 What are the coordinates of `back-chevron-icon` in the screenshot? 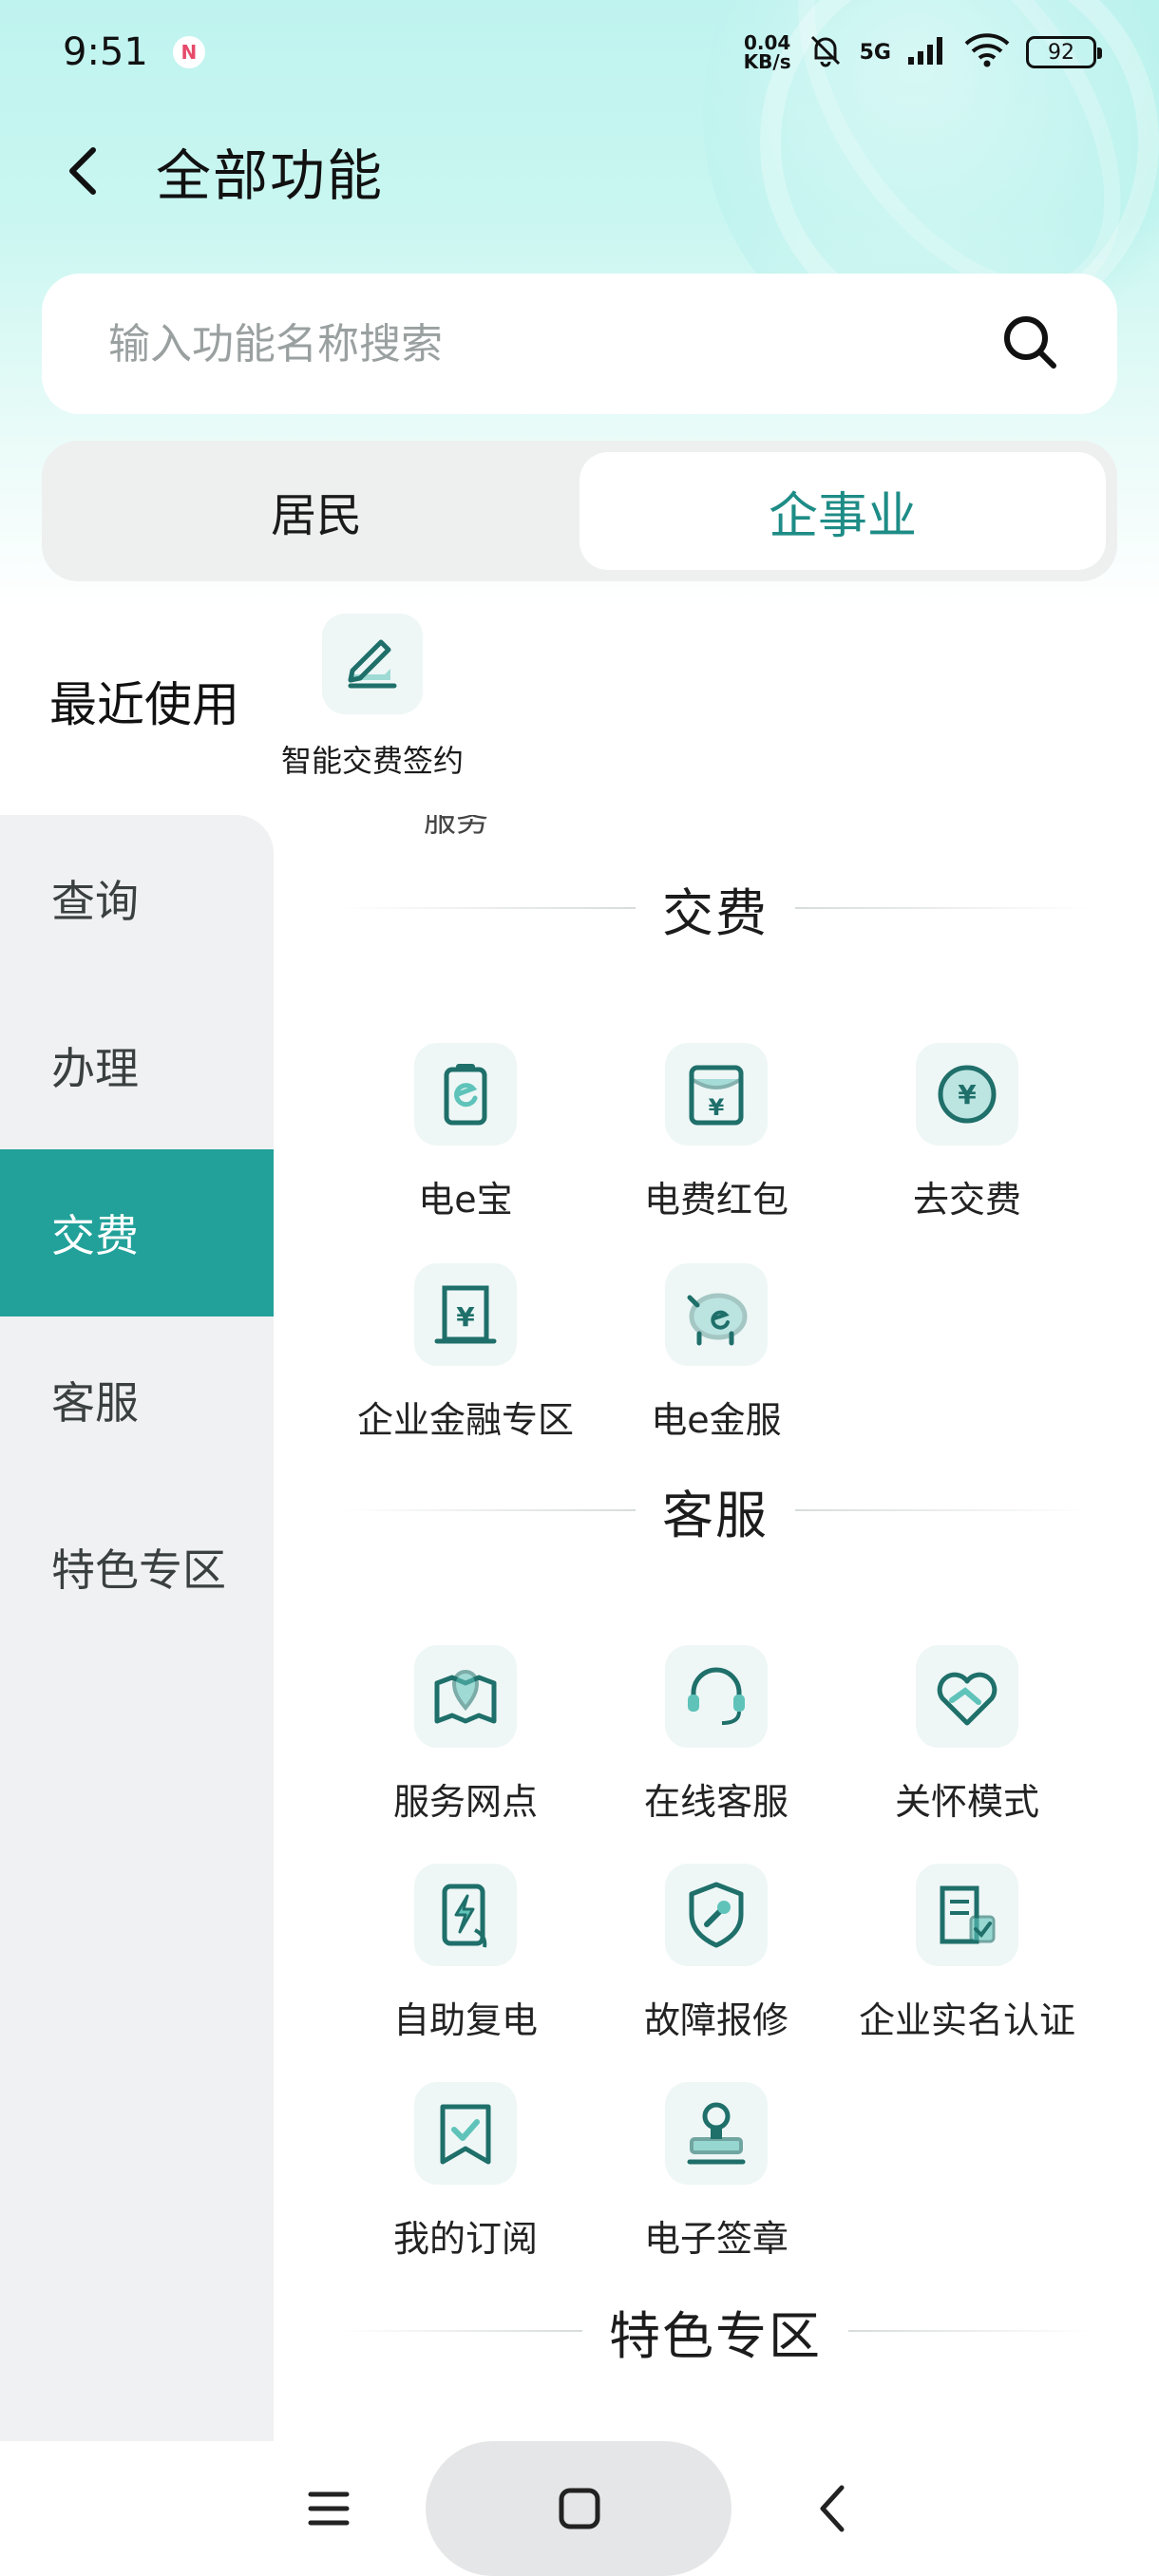 It's located at (832, 2508).